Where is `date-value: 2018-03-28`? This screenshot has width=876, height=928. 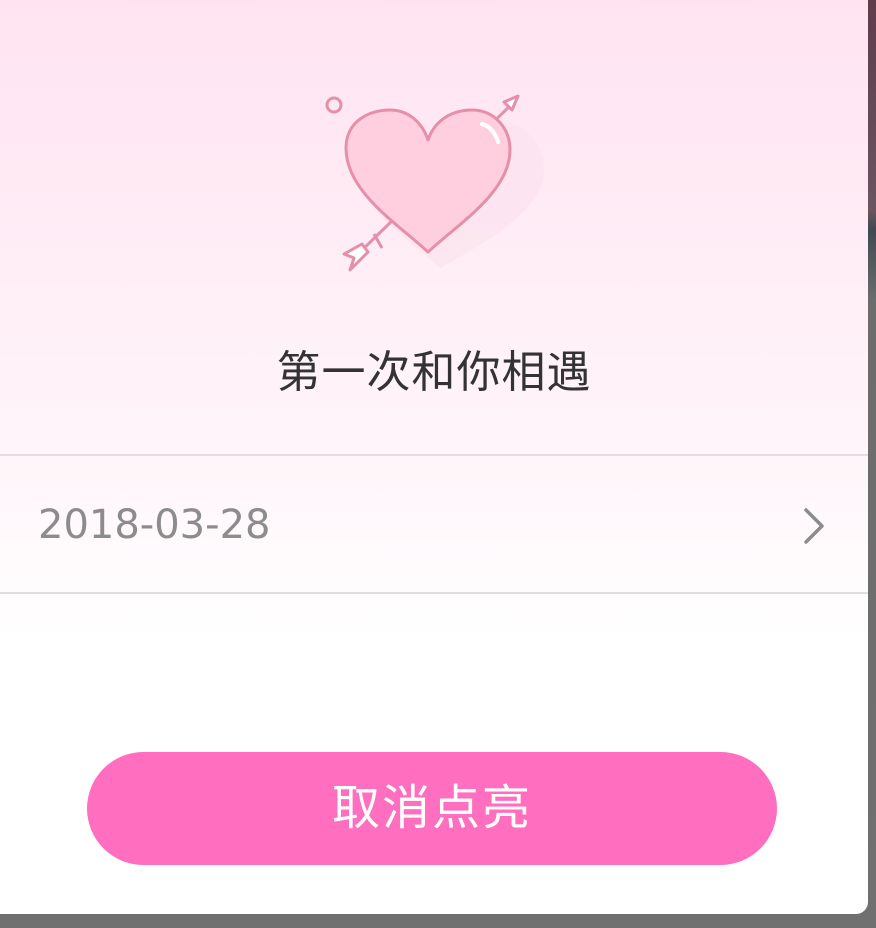
date-value: 2018-03-28 is located at coordinates (154, 525).